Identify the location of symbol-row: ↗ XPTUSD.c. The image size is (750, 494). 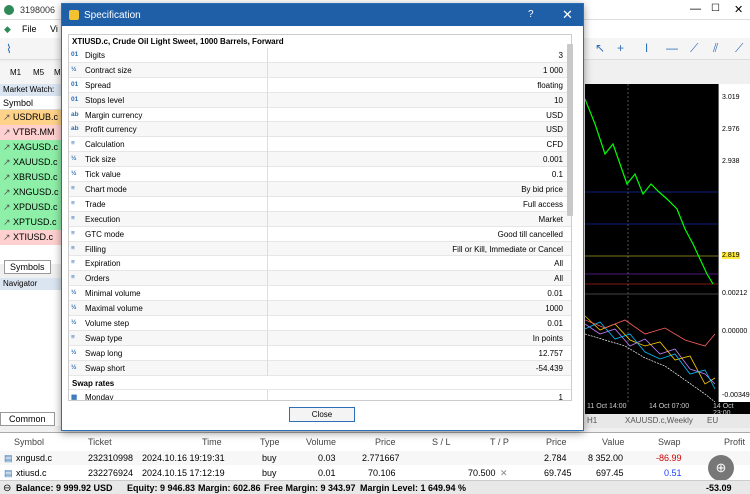
(30, 222).